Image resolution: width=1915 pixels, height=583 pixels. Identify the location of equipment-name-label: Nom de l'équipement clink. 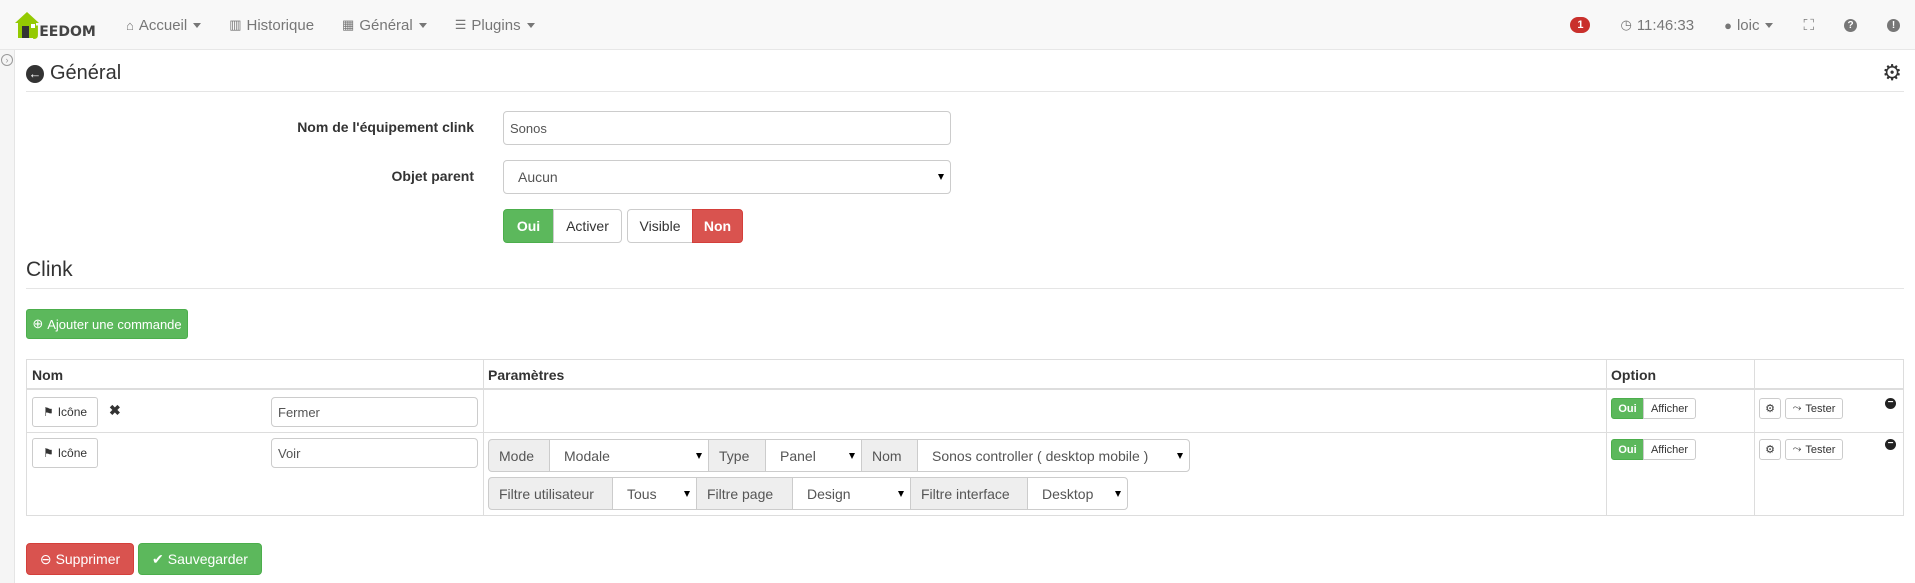
(385, 127).